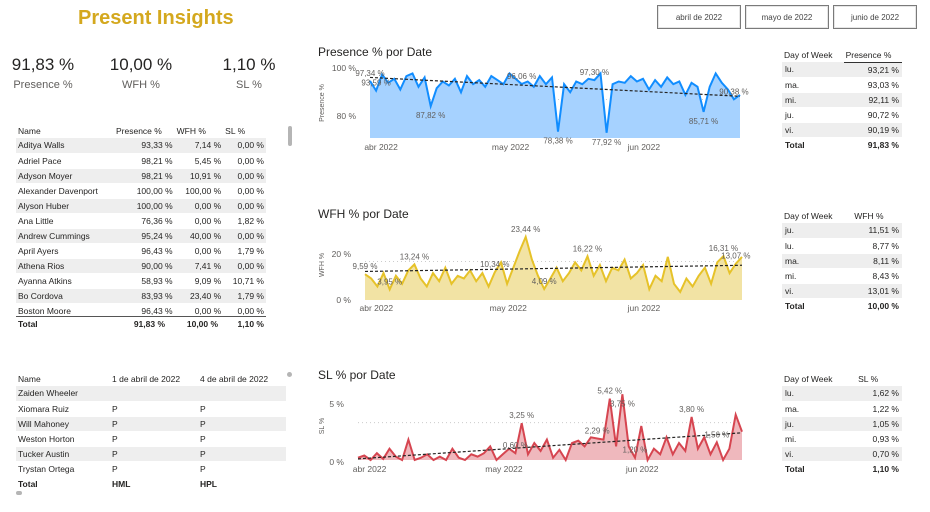  I want to click on table-row: Ana Little 76,36 % 0,00 % 1,82 %, so click(141, 221).